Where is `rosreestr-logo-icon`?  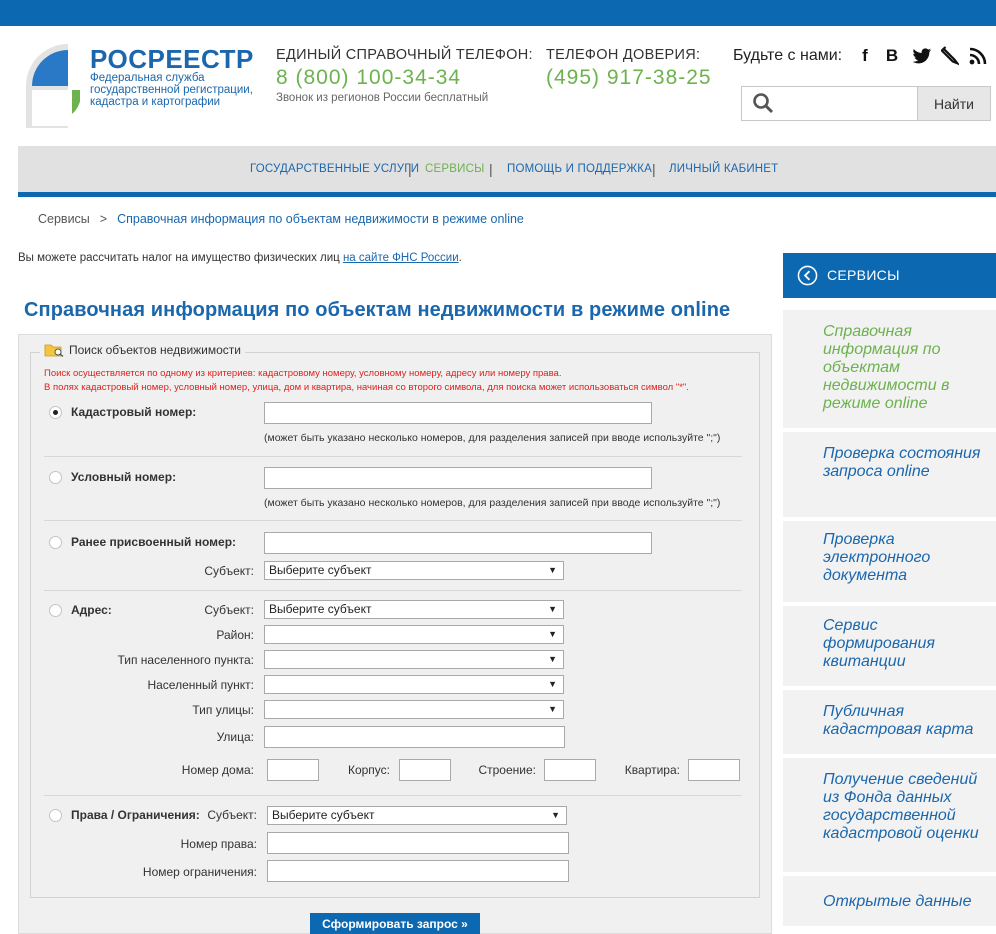
rosreestr-logo-icon is located at coordinates (51, 85).